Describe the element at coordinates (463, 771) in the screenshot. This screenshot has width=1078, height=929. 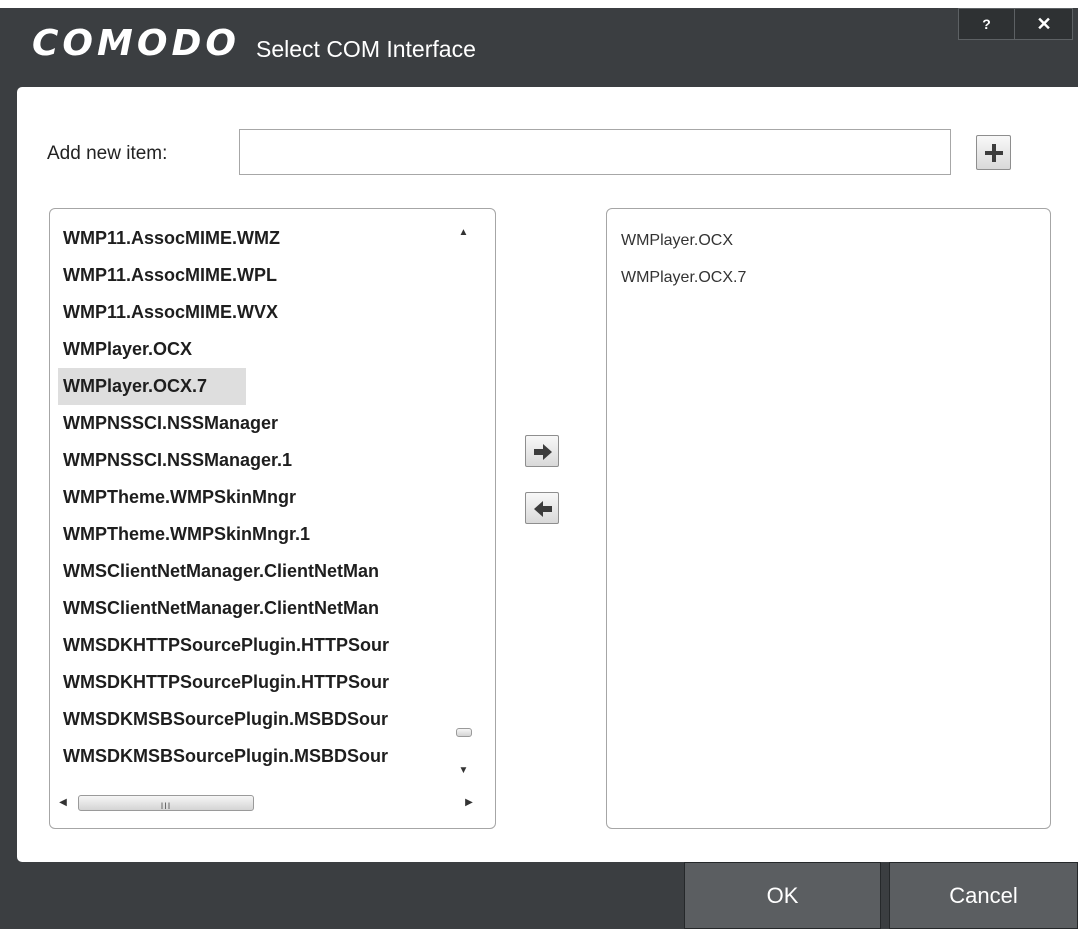
I see `scroll-down-arrow-icon: ▼` at that location.